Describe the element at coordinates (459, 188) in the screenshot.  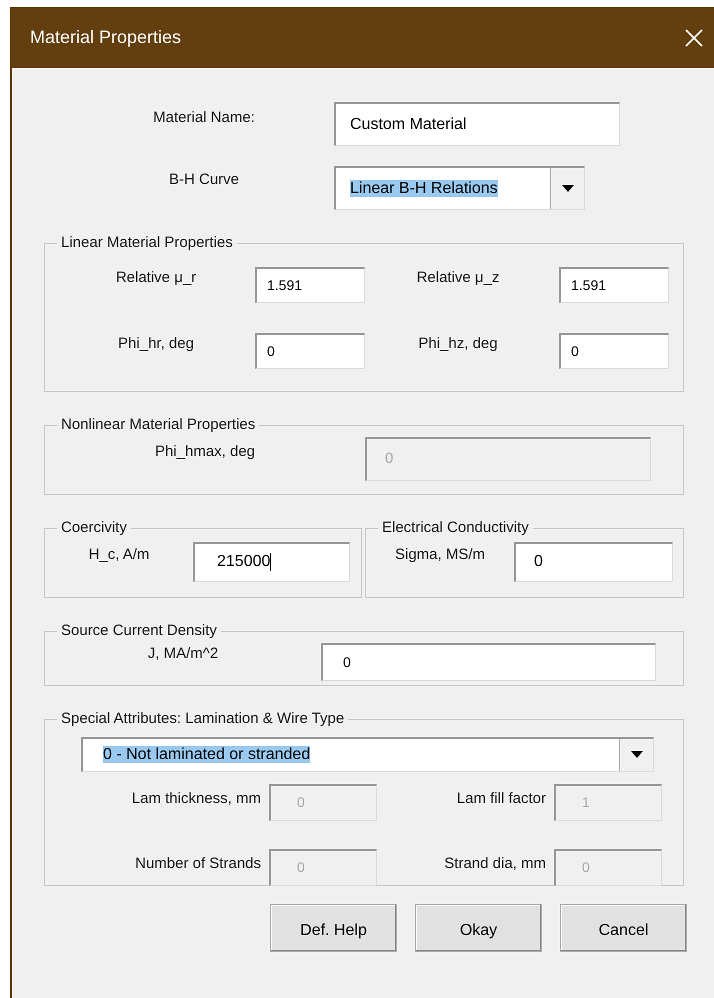
I see `dropdown: Linear B-H Relations` at that location.